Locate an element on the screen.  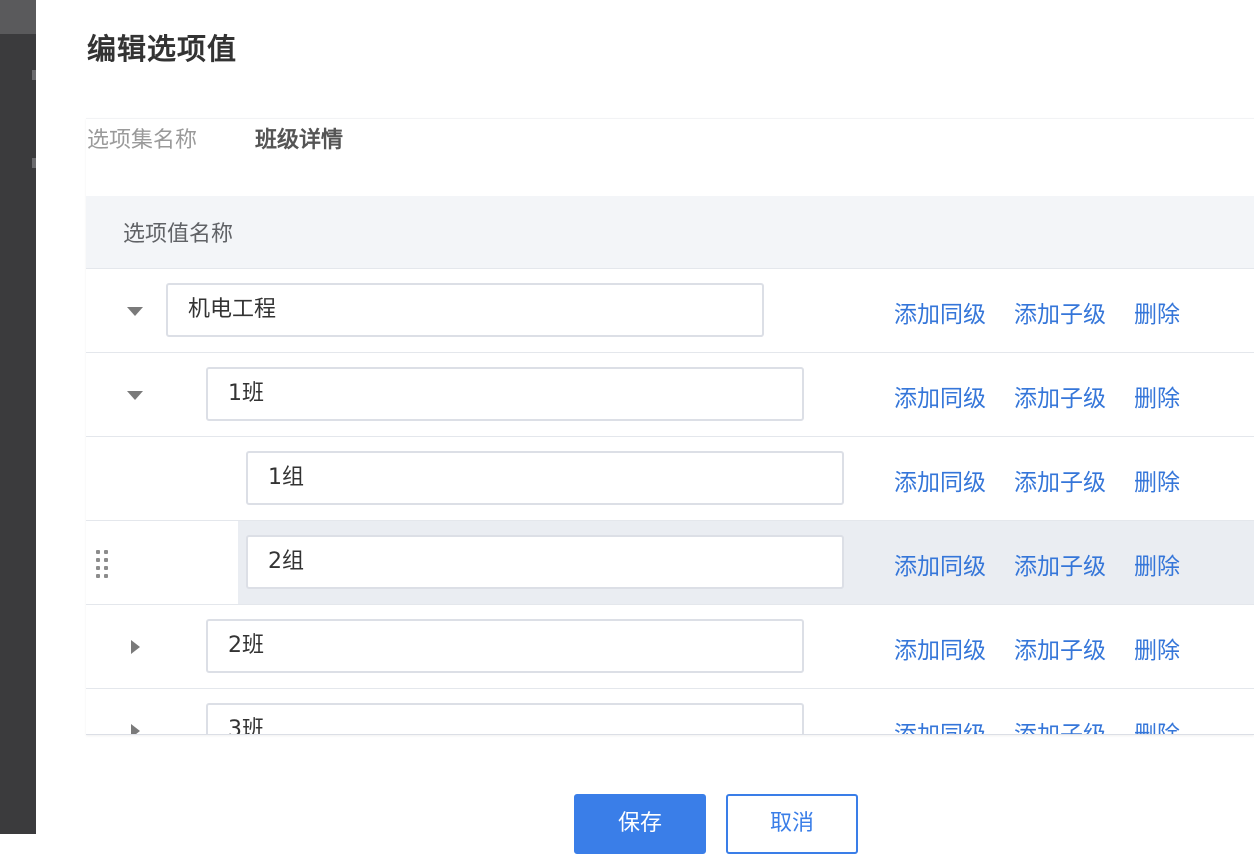
table-row: 2班 添加同级 添加子级 删除 is located at coordinates (670, 647).